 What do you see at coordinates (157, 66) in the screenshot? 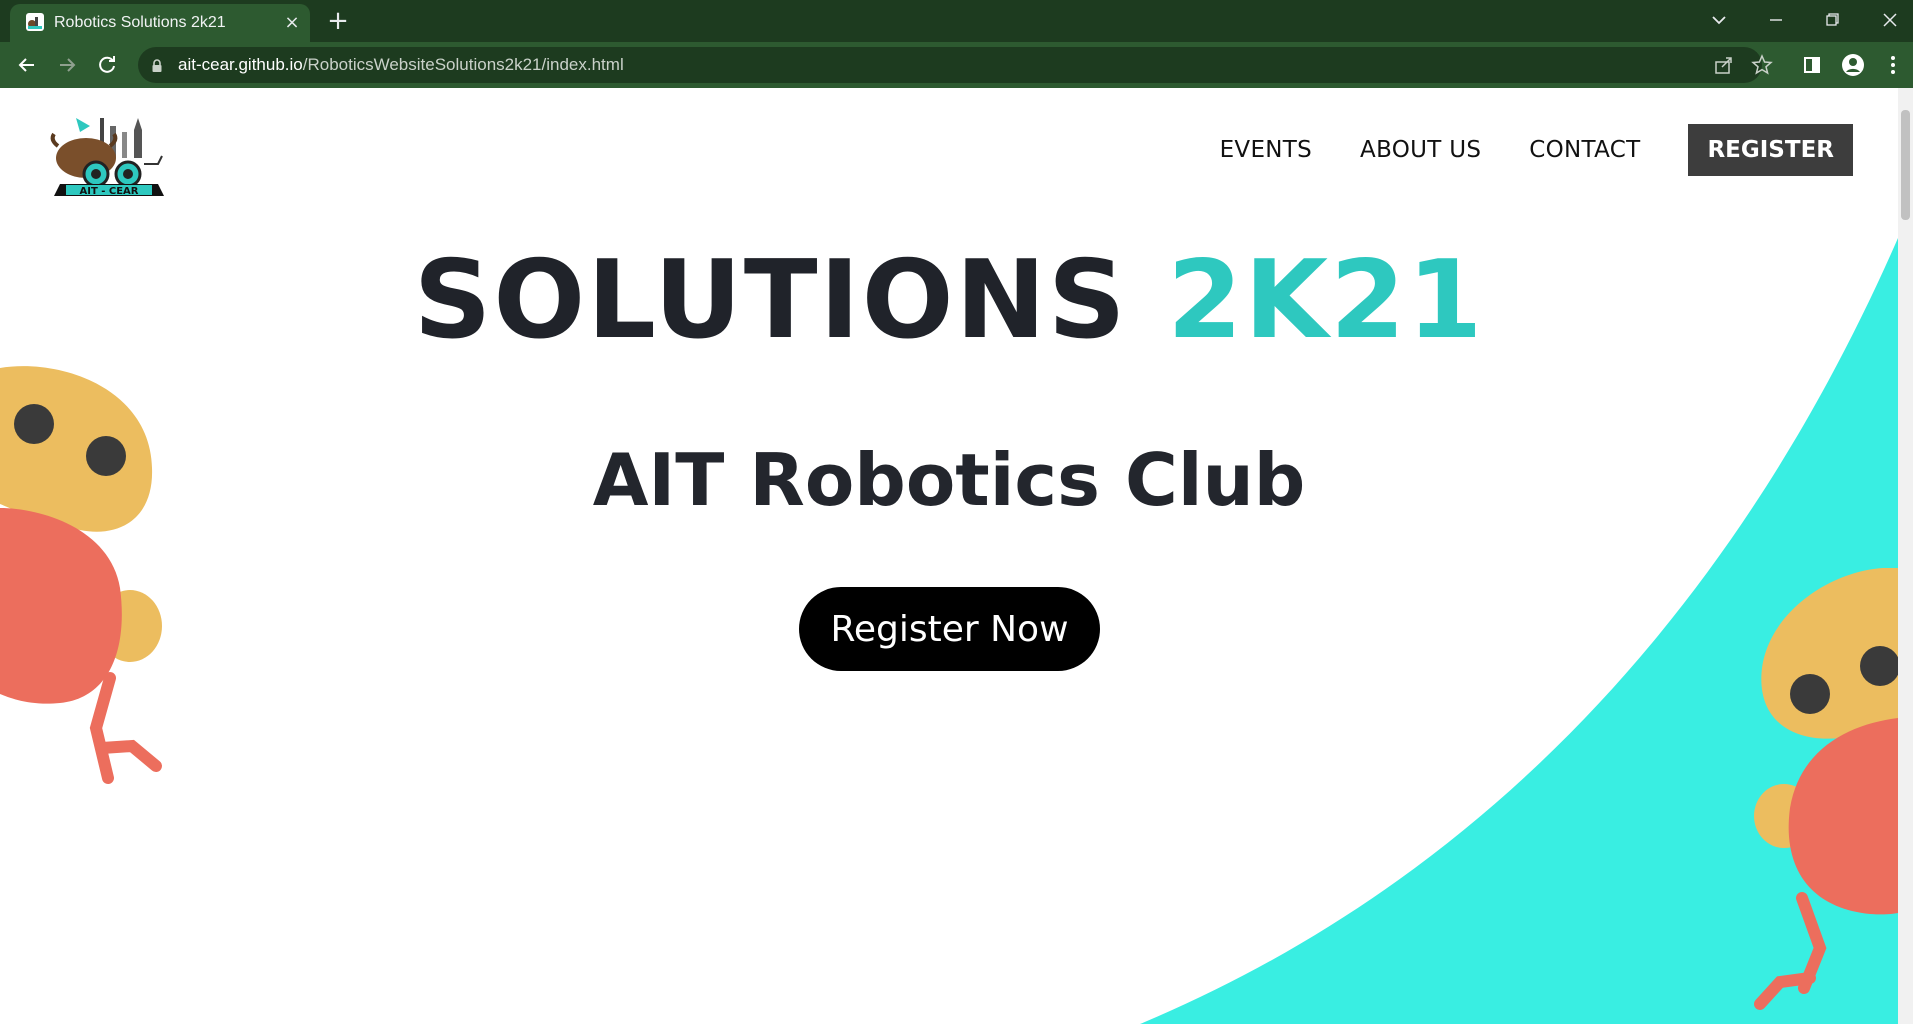
I see `lock-icon` at bounding box center [157, 66].